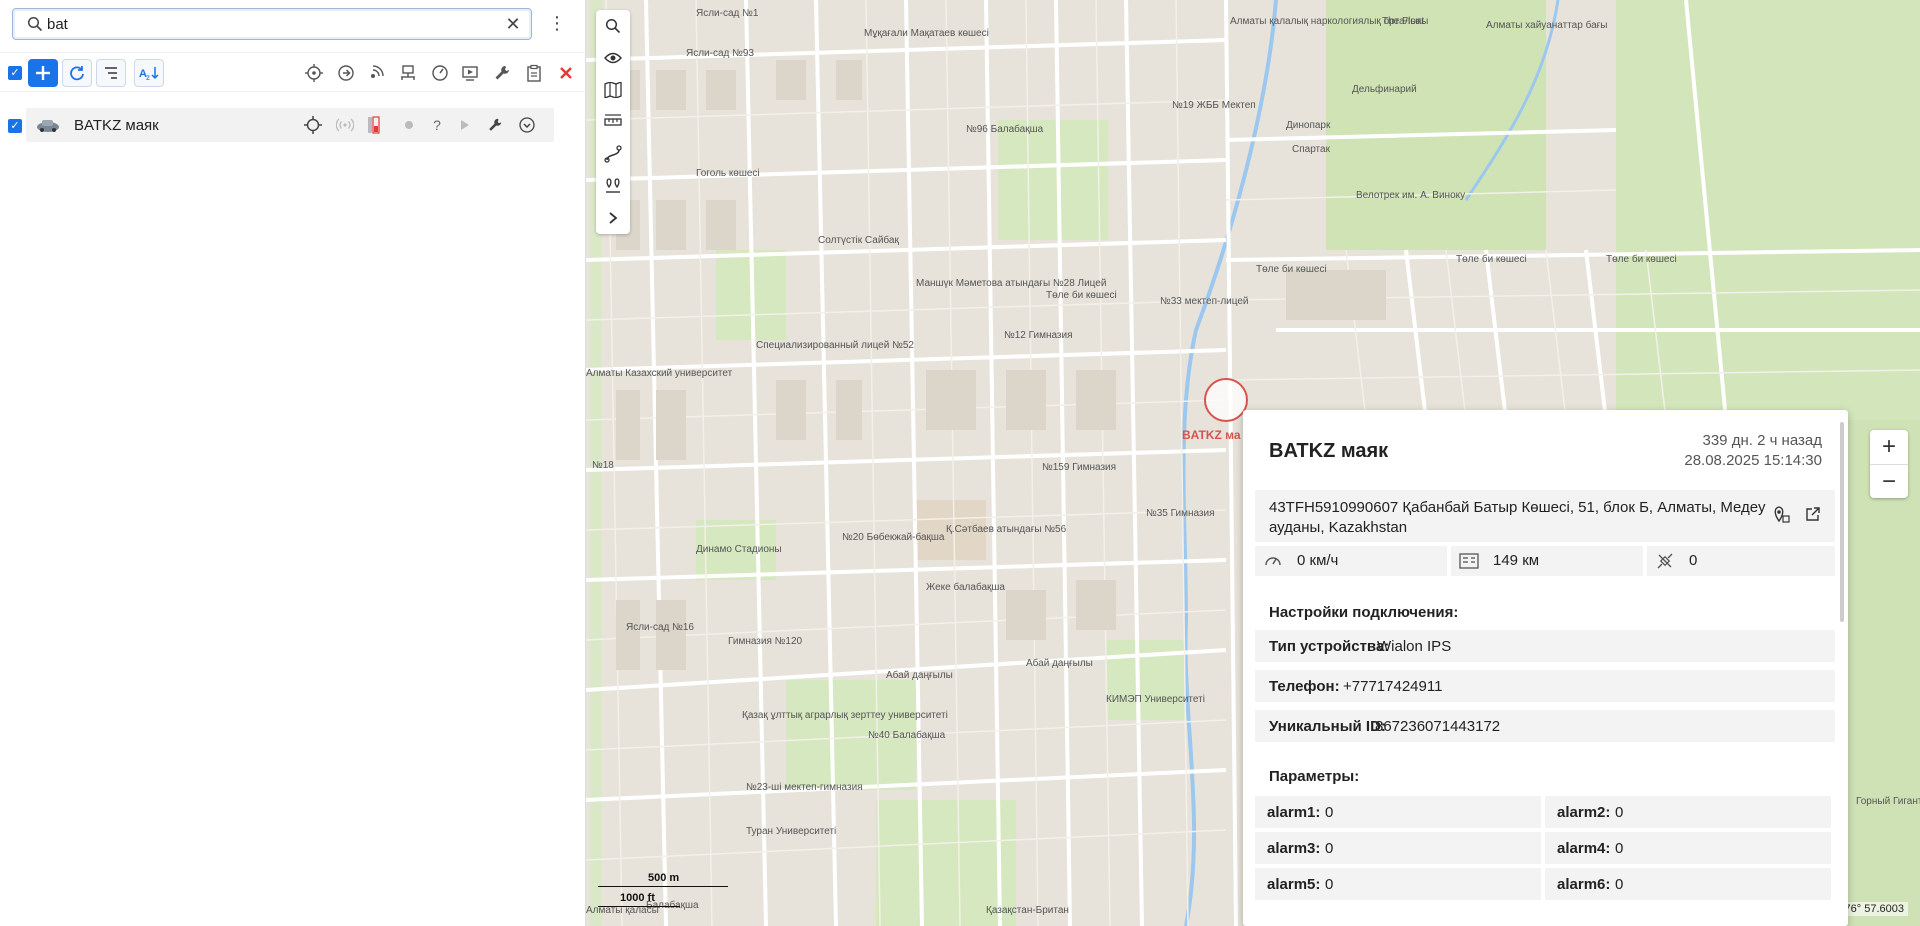  What do you see at coordinates (277, 24) in the screenshot?
I see `search-input` at bounding box center [277, 24].